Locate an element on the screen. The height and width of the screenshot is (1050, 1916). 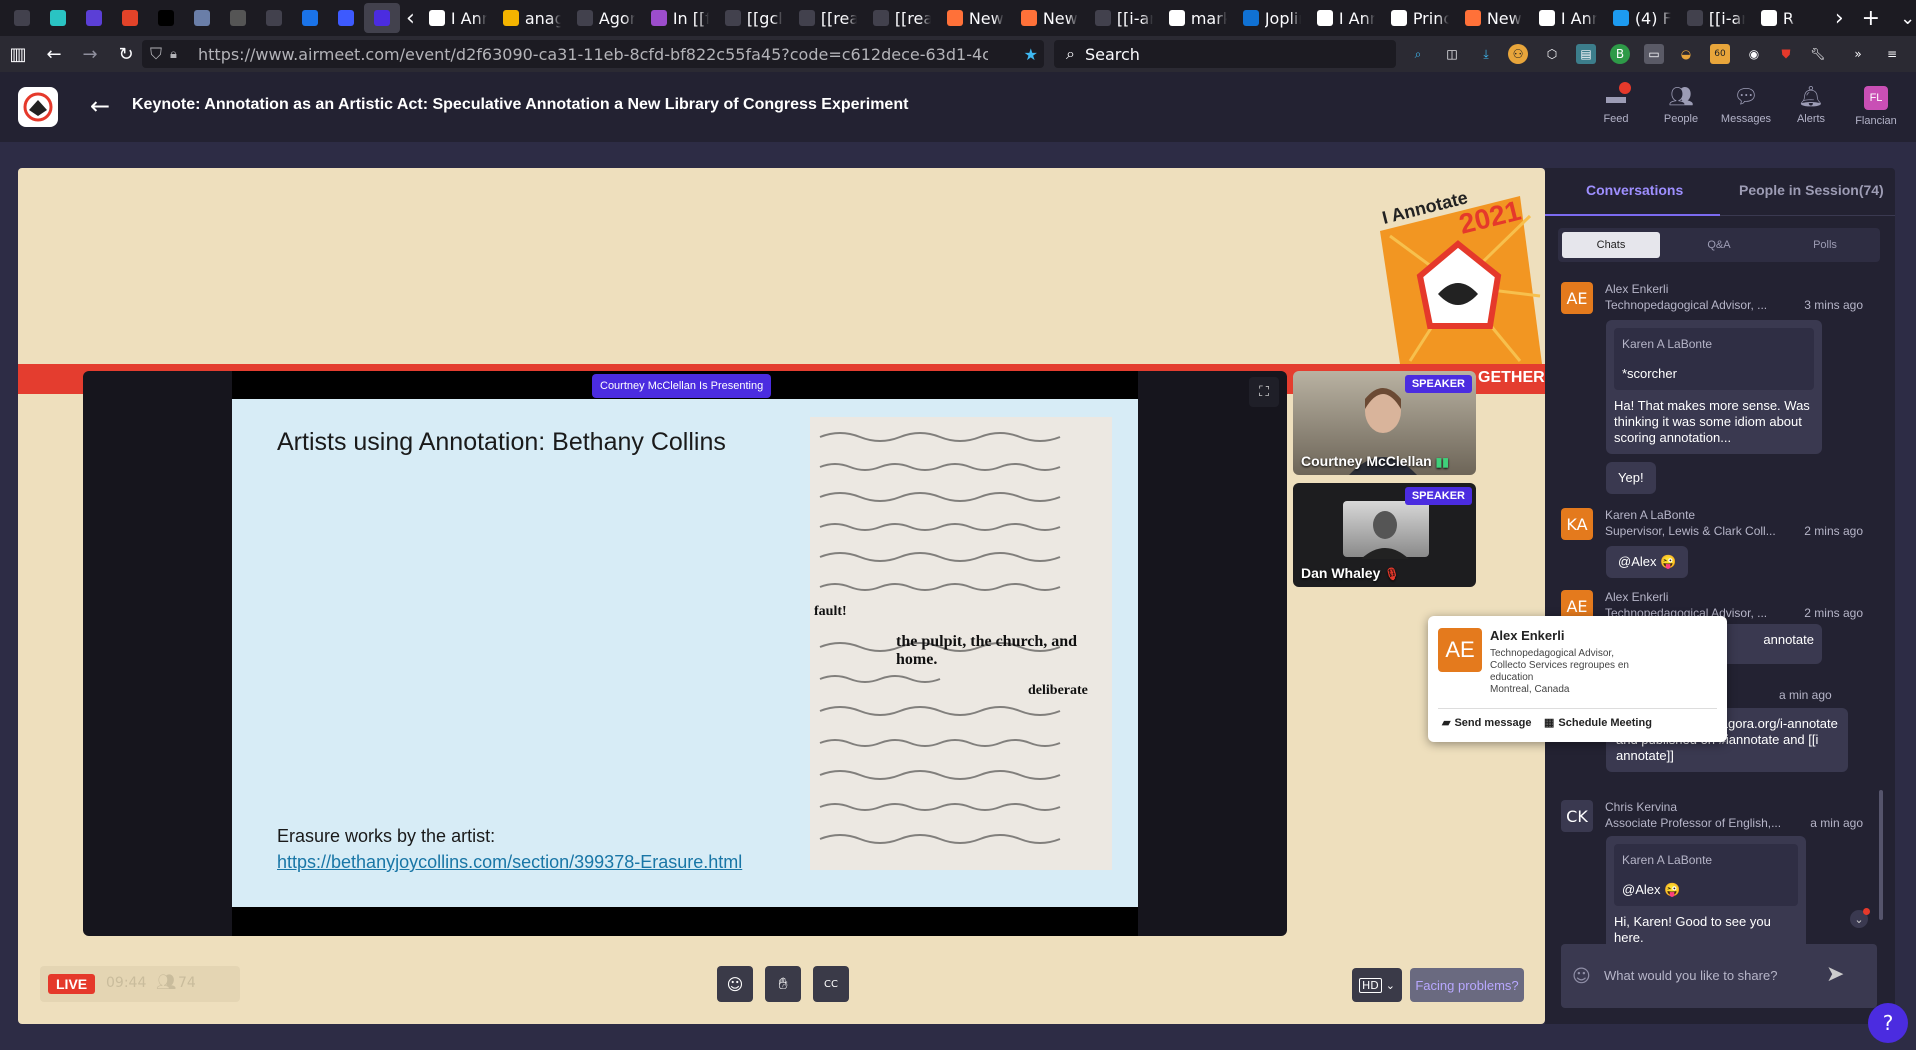
pocket-icon: ◫ is located at coordinates (1452, 54).